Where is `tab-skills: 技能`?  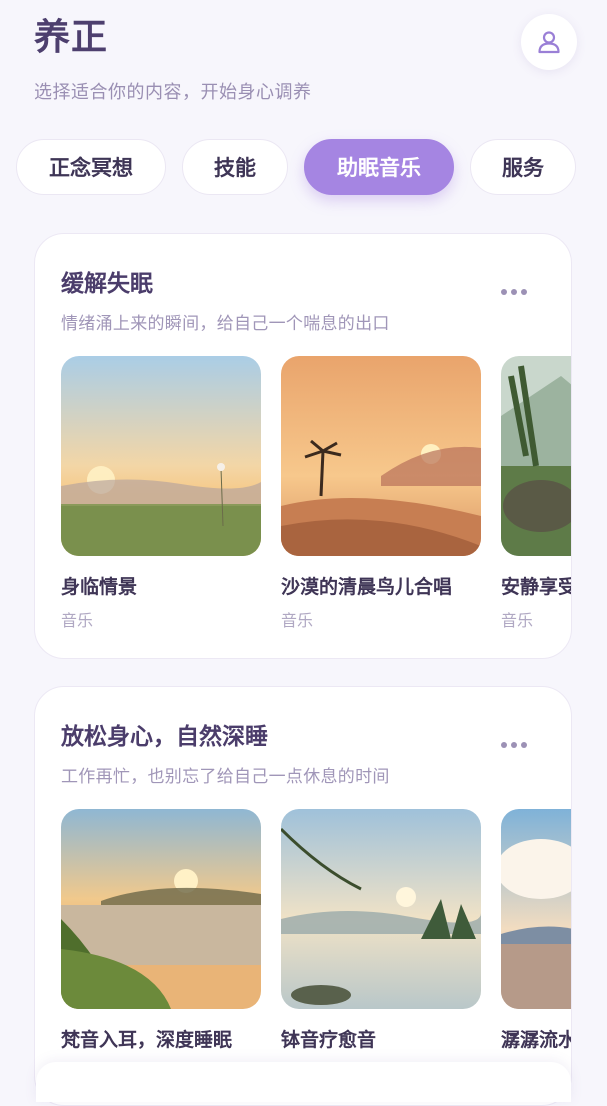
tab-skills: 技能 is located at coordinates (235, 167).